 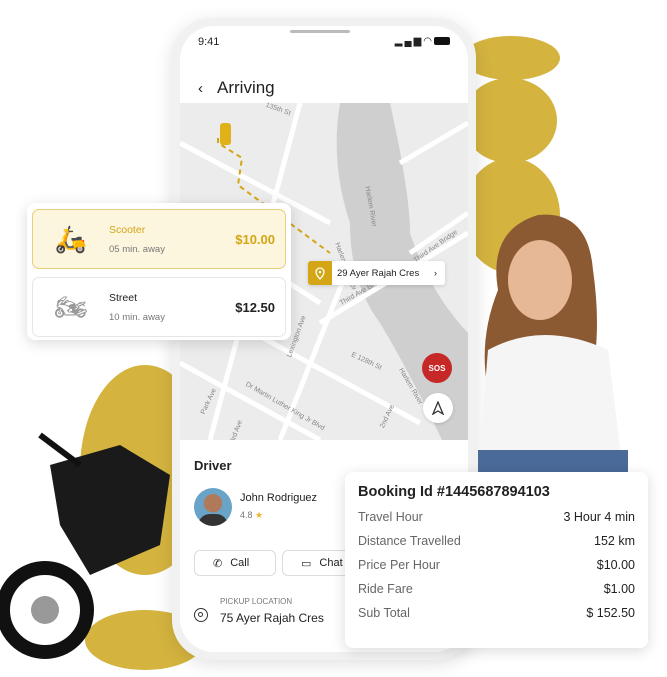 I want to click on row-label: Travel Hour, so click(x=390, y=517).